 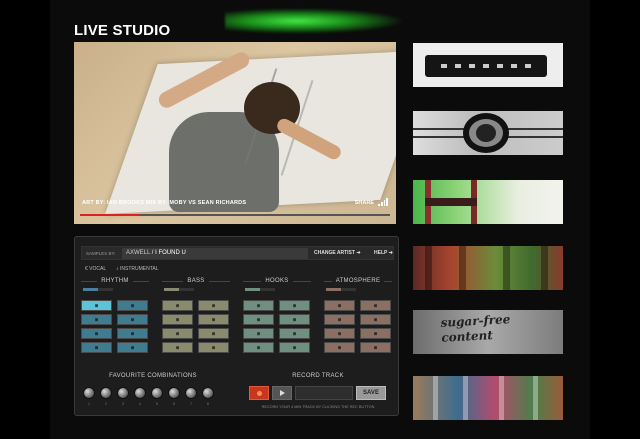 What do you see at coordinates (324, 393) in the screenshot?
I see `record-timeline` at bounding box center [324, 393].